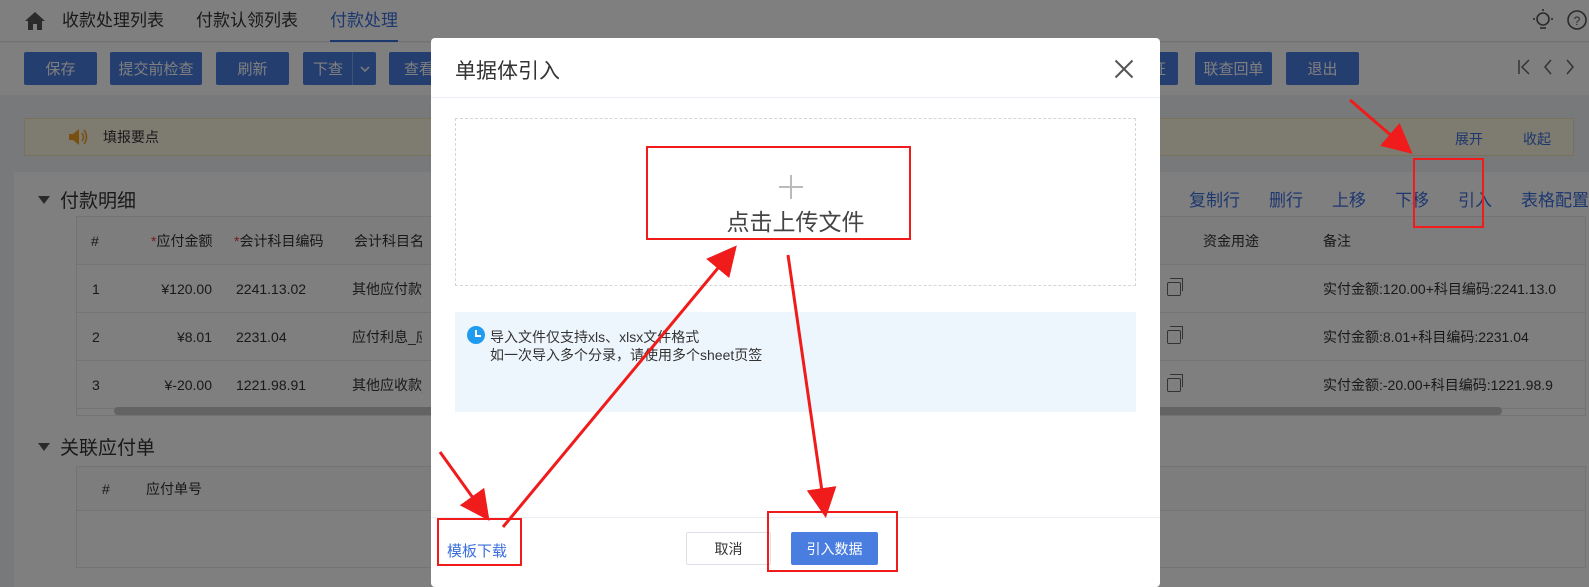 The width and height of the screenshot is (1589, 587). I want to click on arrow-to-template, so click(464, 486).